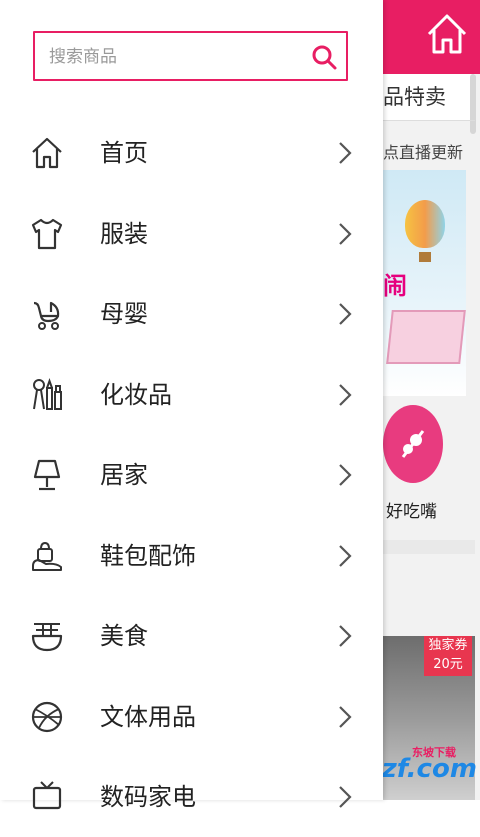  I want to click on menu-item-label: 数码家电, so click(148, 797).